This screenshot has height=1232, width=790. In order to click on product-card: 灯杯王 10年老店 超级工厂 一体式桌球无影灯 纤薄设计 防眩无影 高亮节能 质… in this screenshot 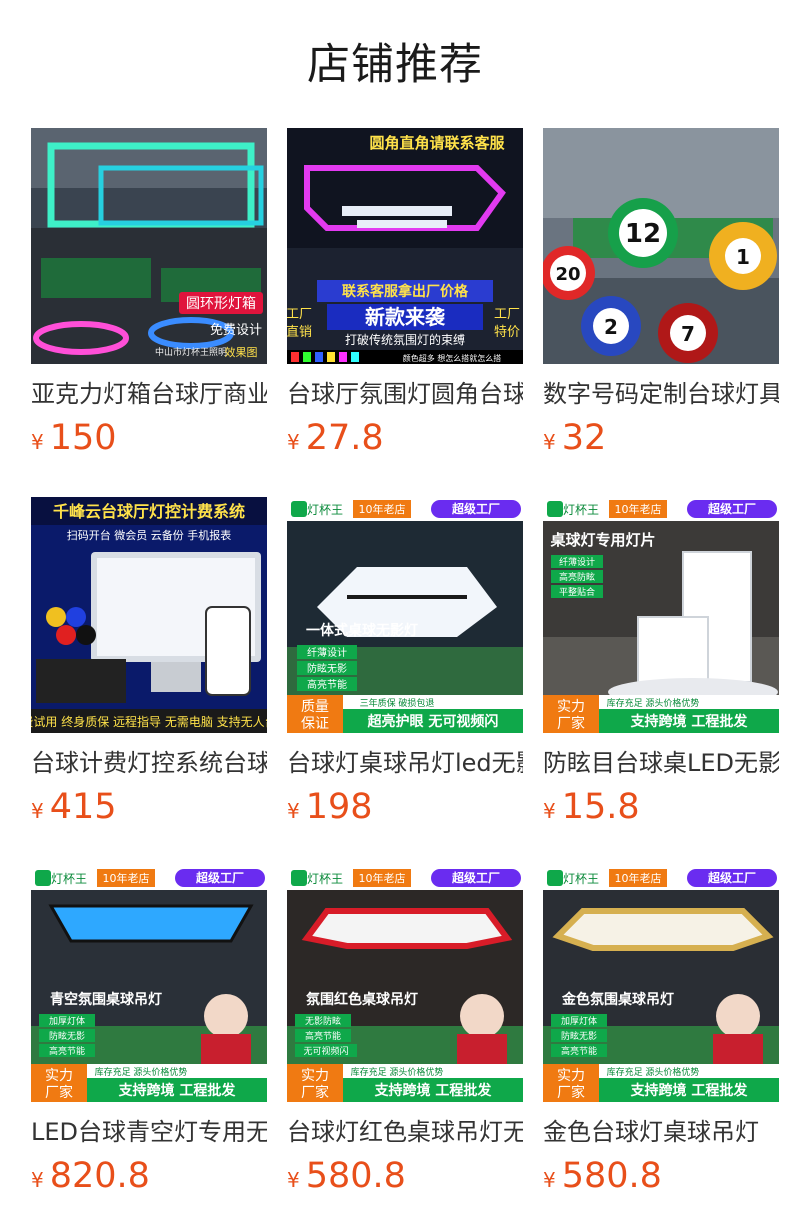, I will do `click(405, 665)`.